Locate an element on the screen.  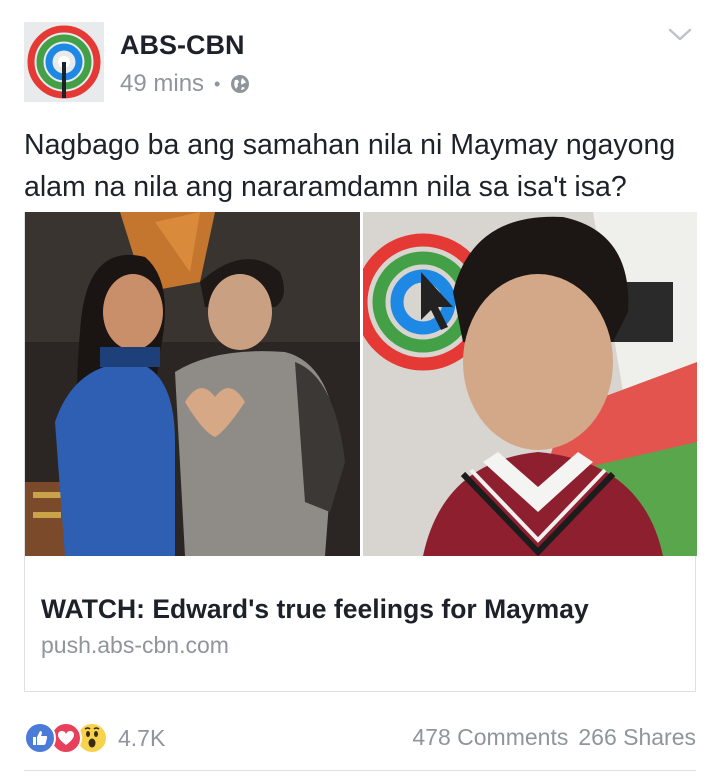
reaction-count: 4.7K is located at coordinates (142, 737).